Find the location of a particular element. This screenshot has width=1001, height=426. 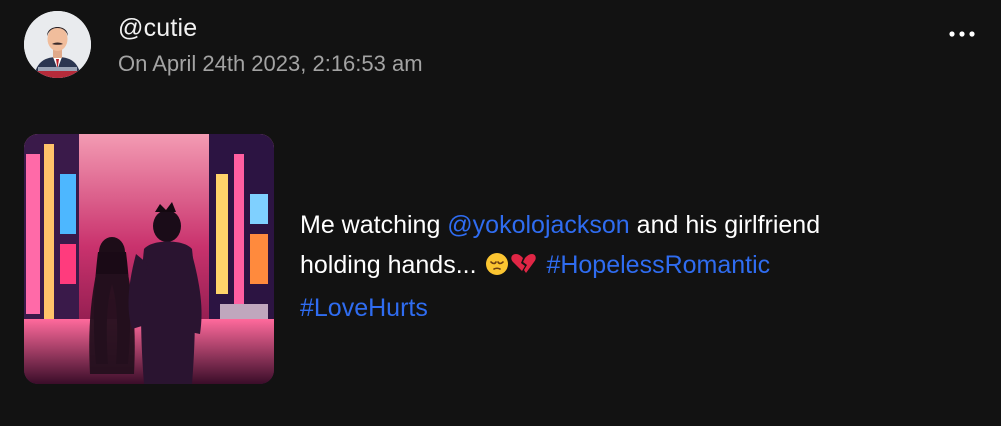

post-timestamp: On April 24th 2023, 2:16:53 am is located at coordinates (270, 63).